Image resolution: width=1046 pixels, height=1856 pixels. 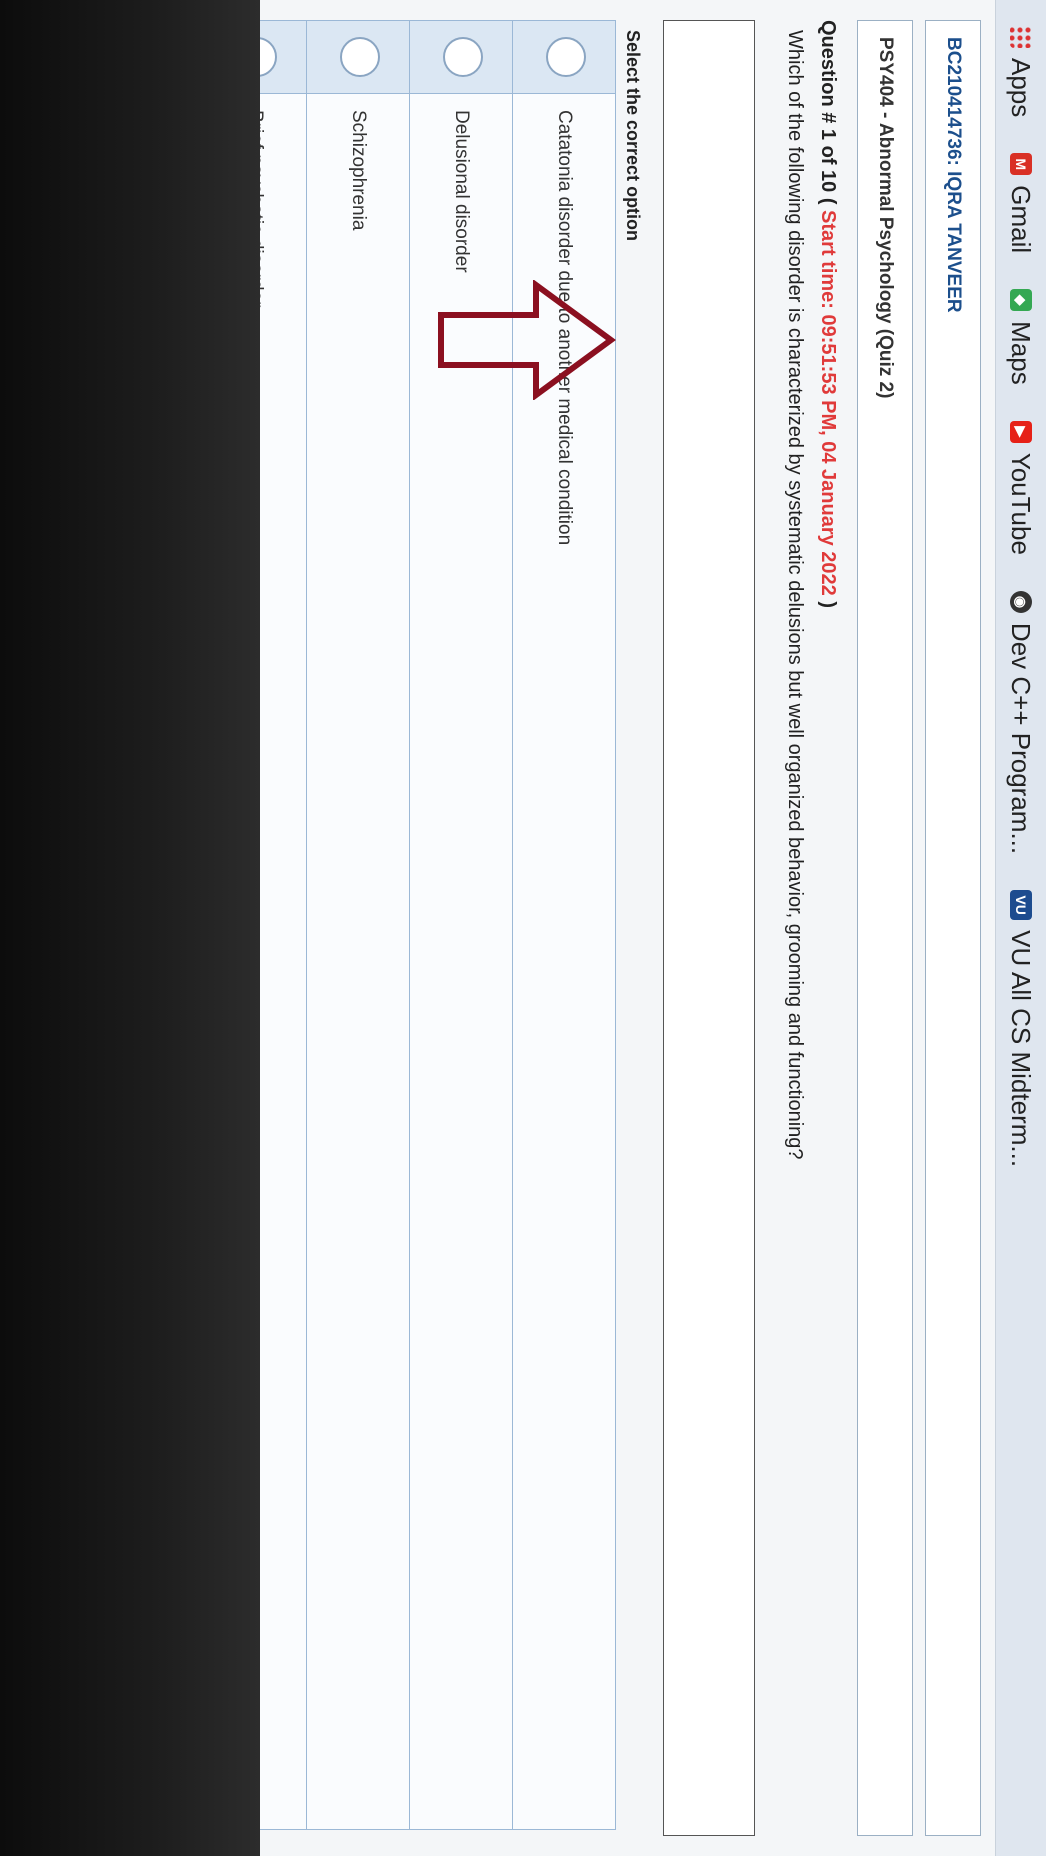 I want to click on bookmark-youtube: ▶ YouTube, so click(x=1021, y=487).